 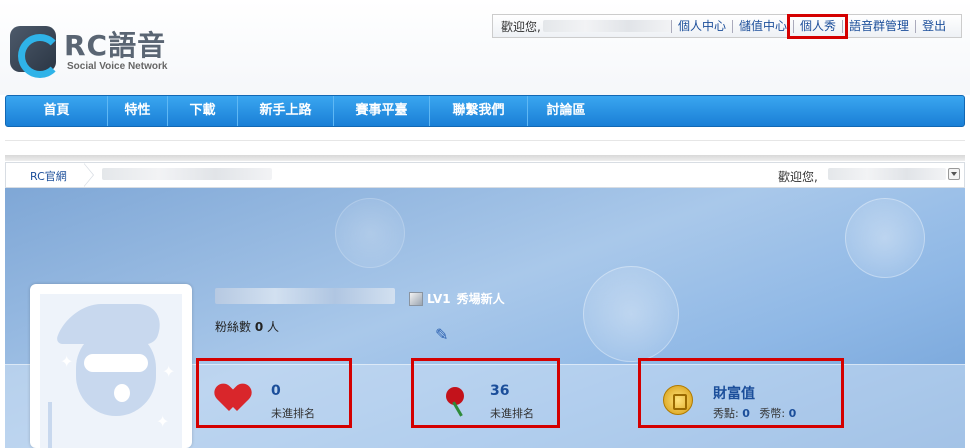 I want to click on default-avatar-image: ✦ ✦ ✦, so click(x=111, y=371).